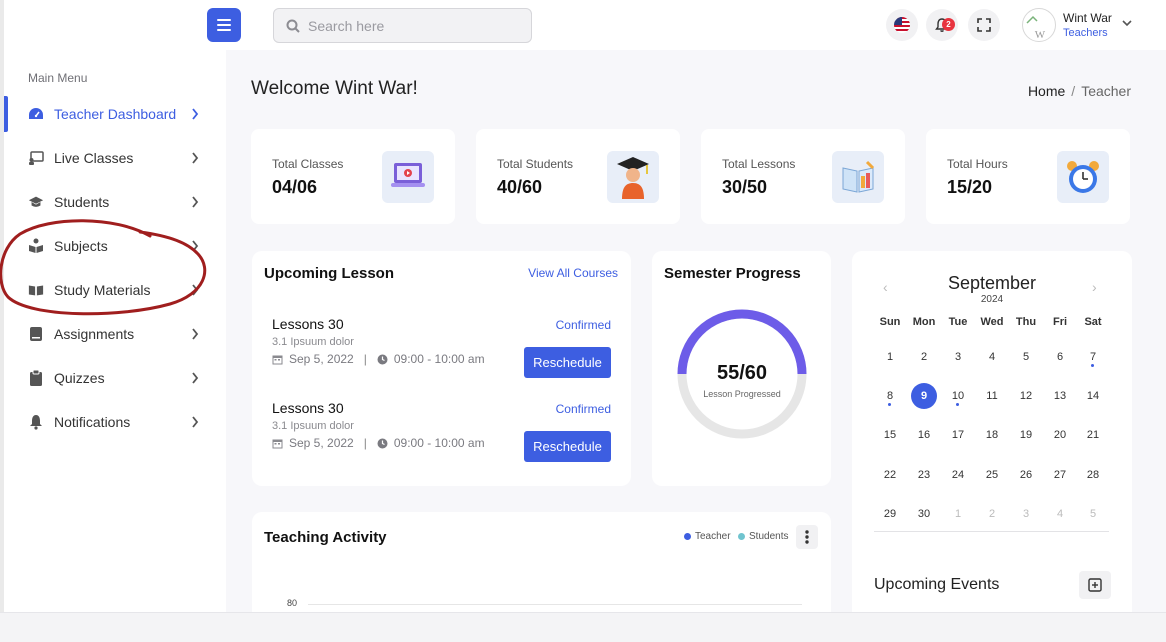 This screenshot has width=1166, height=642. I want to click on stat-value: 30/50, so click(745, 187).